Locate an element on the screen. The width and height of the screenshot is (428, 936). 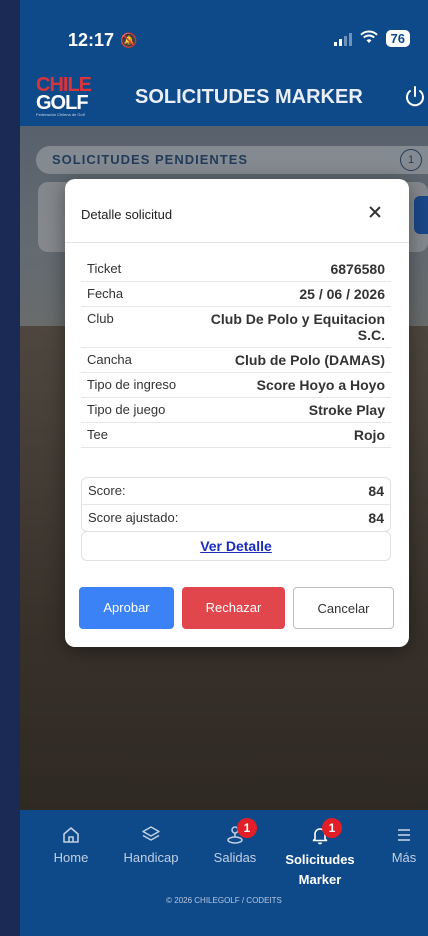
silent-icon: 🔕 is located at coordinates (129, 40).